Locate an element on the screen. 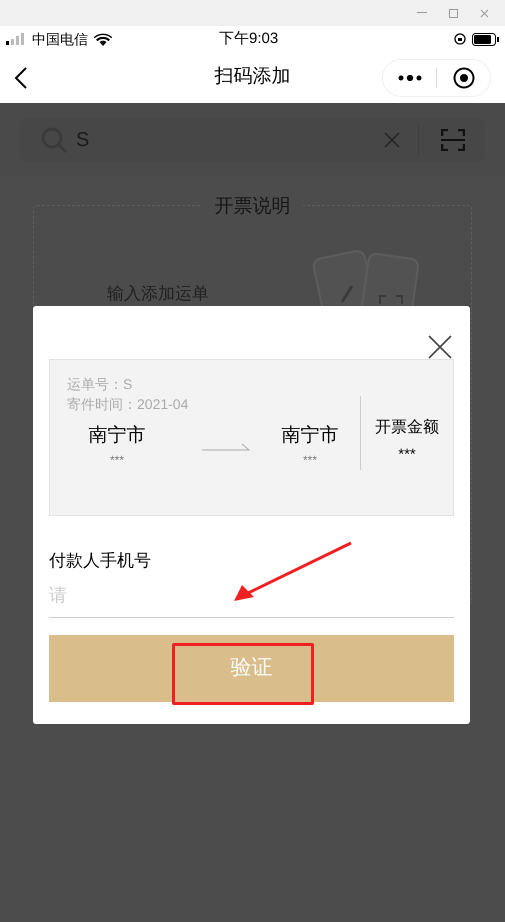  battery-icon is located at coordinates (485, 39).